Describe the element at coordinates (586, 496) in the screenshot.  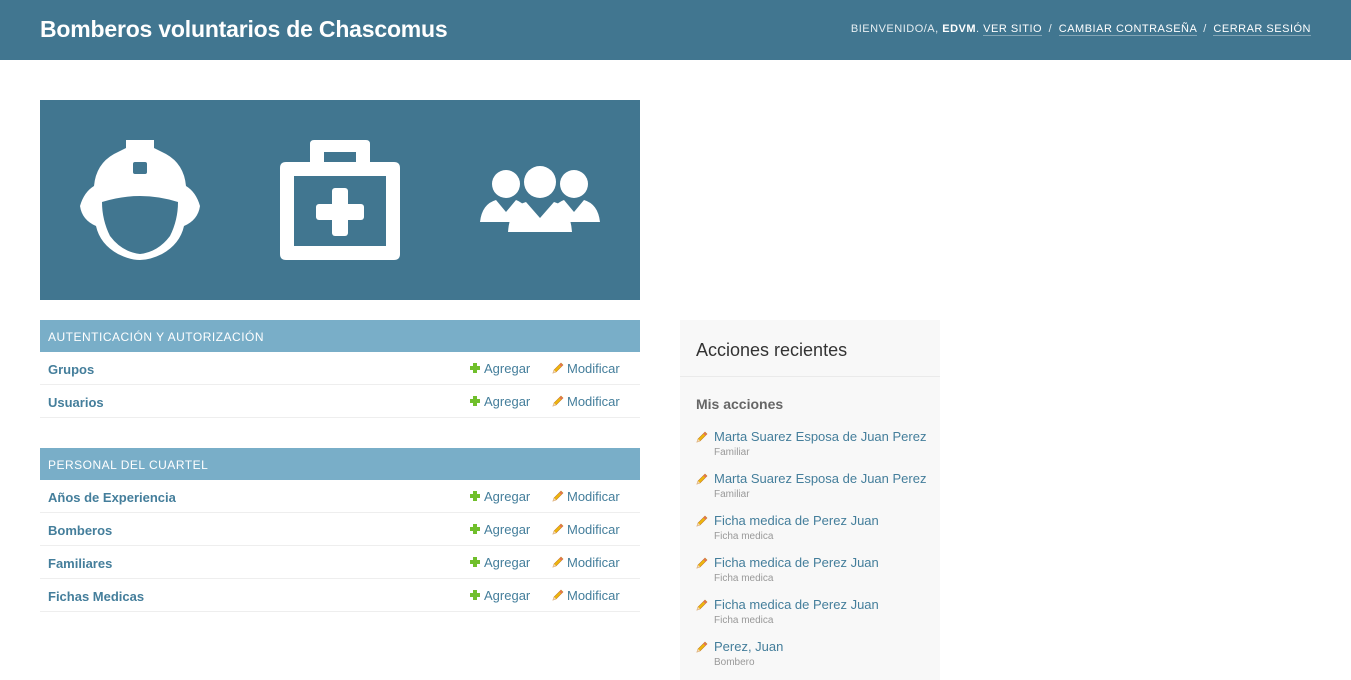
I see `change-anos-experiencia-button: Modificar` at that location.